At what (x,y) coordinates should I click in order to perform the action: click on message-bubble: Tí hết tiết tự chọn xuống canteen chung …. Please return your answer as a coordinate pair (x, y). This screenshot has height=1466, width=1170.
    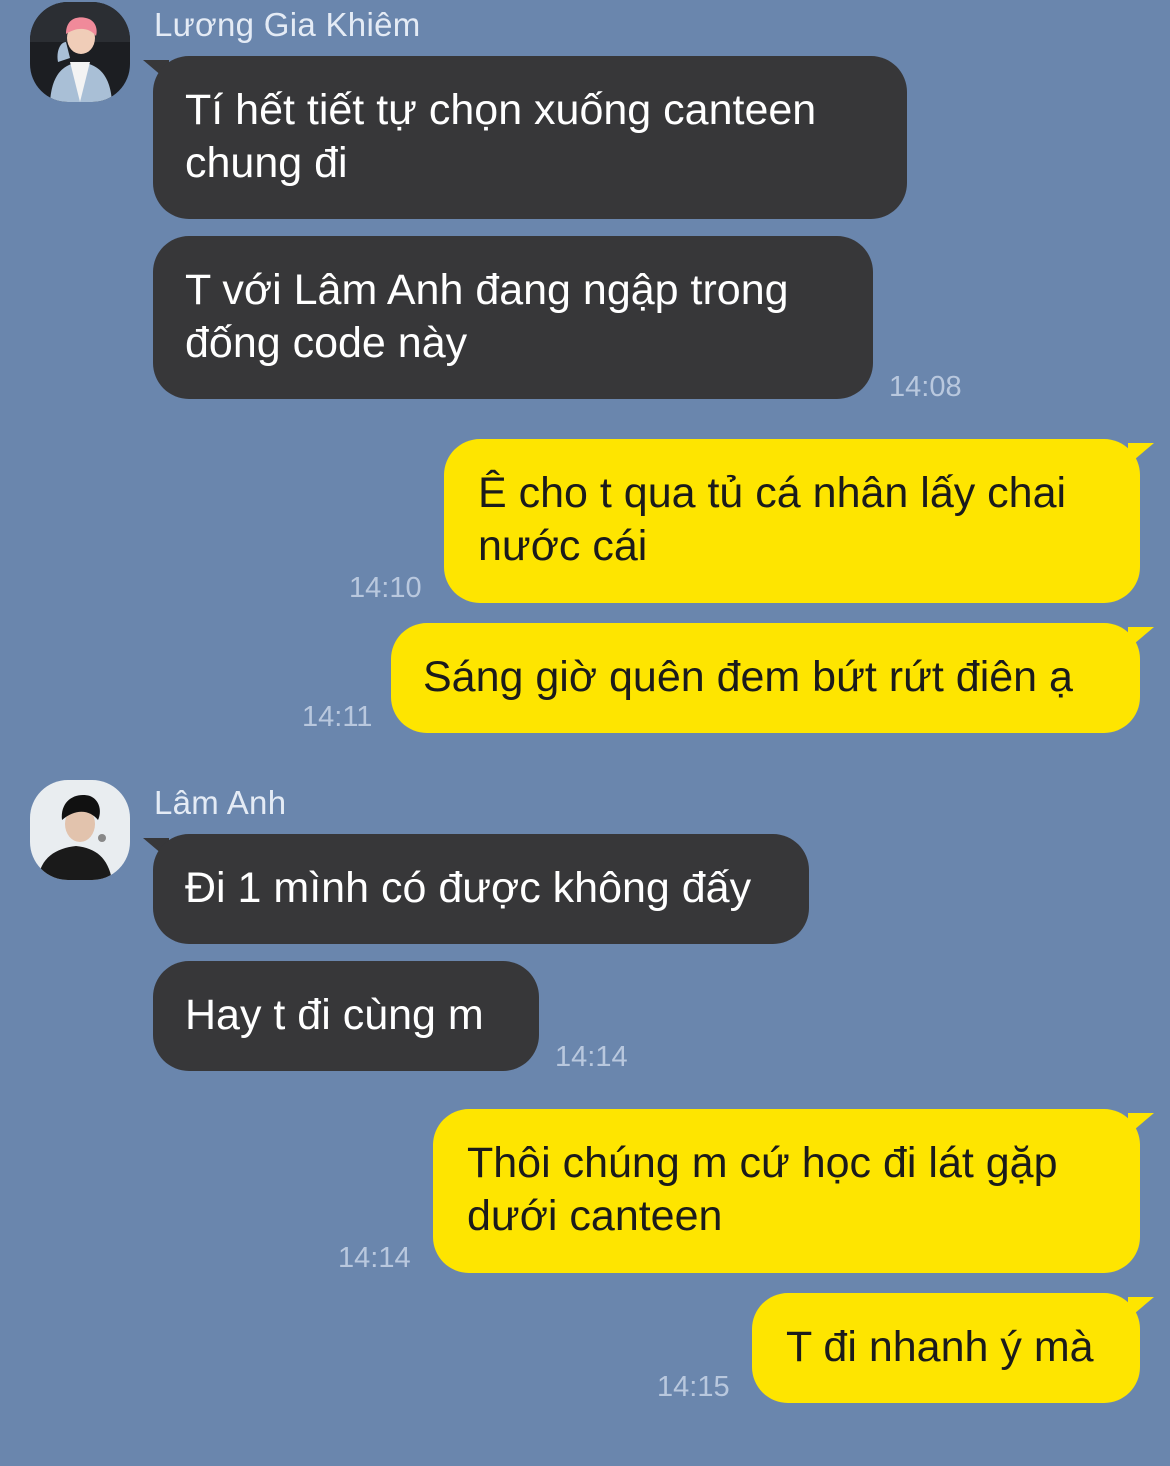
    Looking at the image, I should click on (530, 137).